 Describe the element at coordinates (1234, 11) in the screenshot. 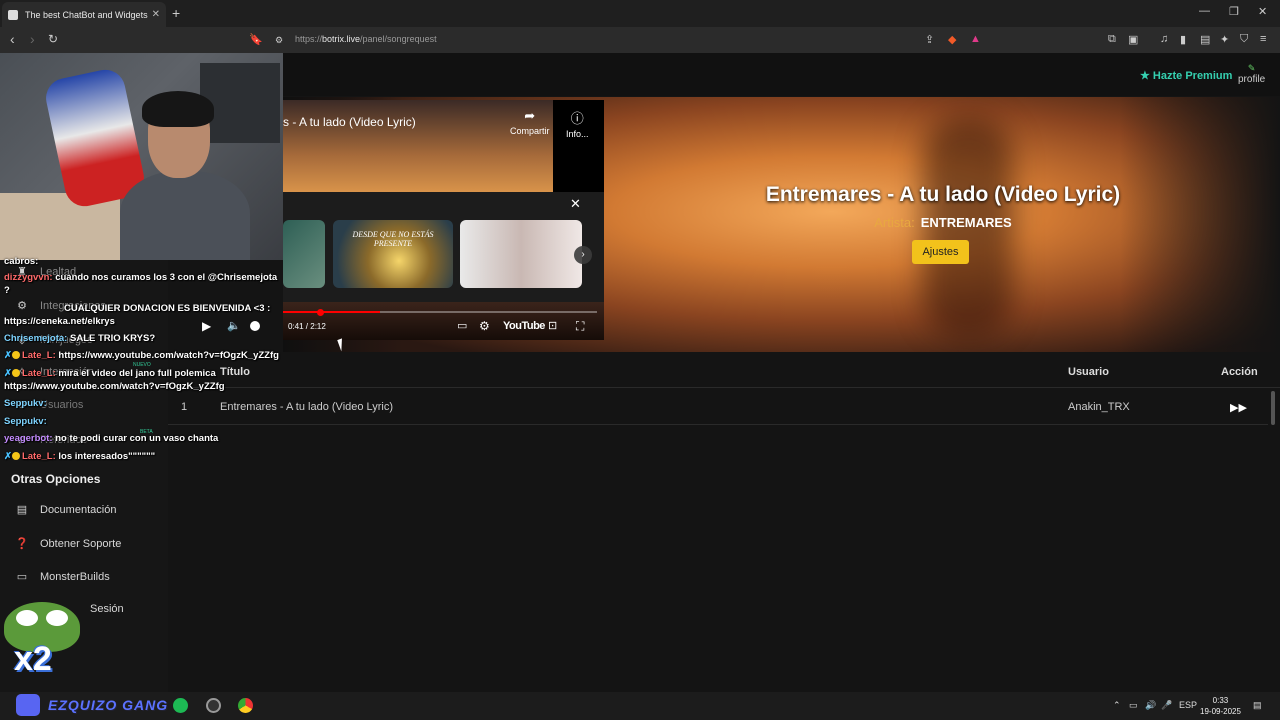

I see `restore-icon: ❐` at that location.